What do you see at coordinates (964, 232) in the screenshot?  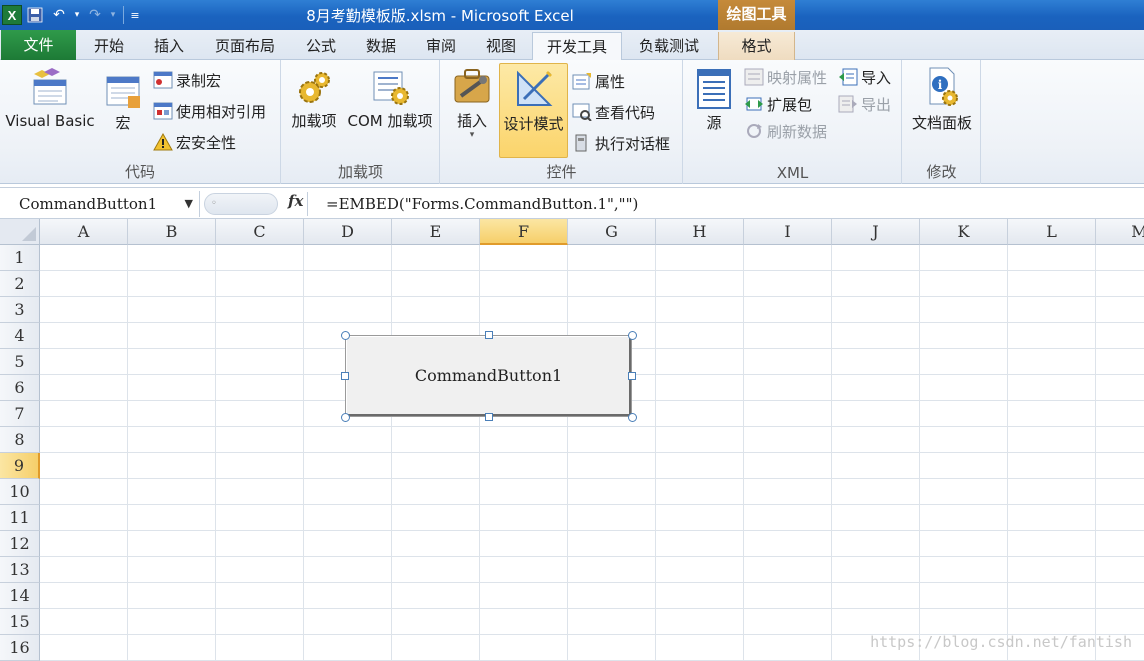 I see `column-header-k: K` at bounding box center [964, 232].